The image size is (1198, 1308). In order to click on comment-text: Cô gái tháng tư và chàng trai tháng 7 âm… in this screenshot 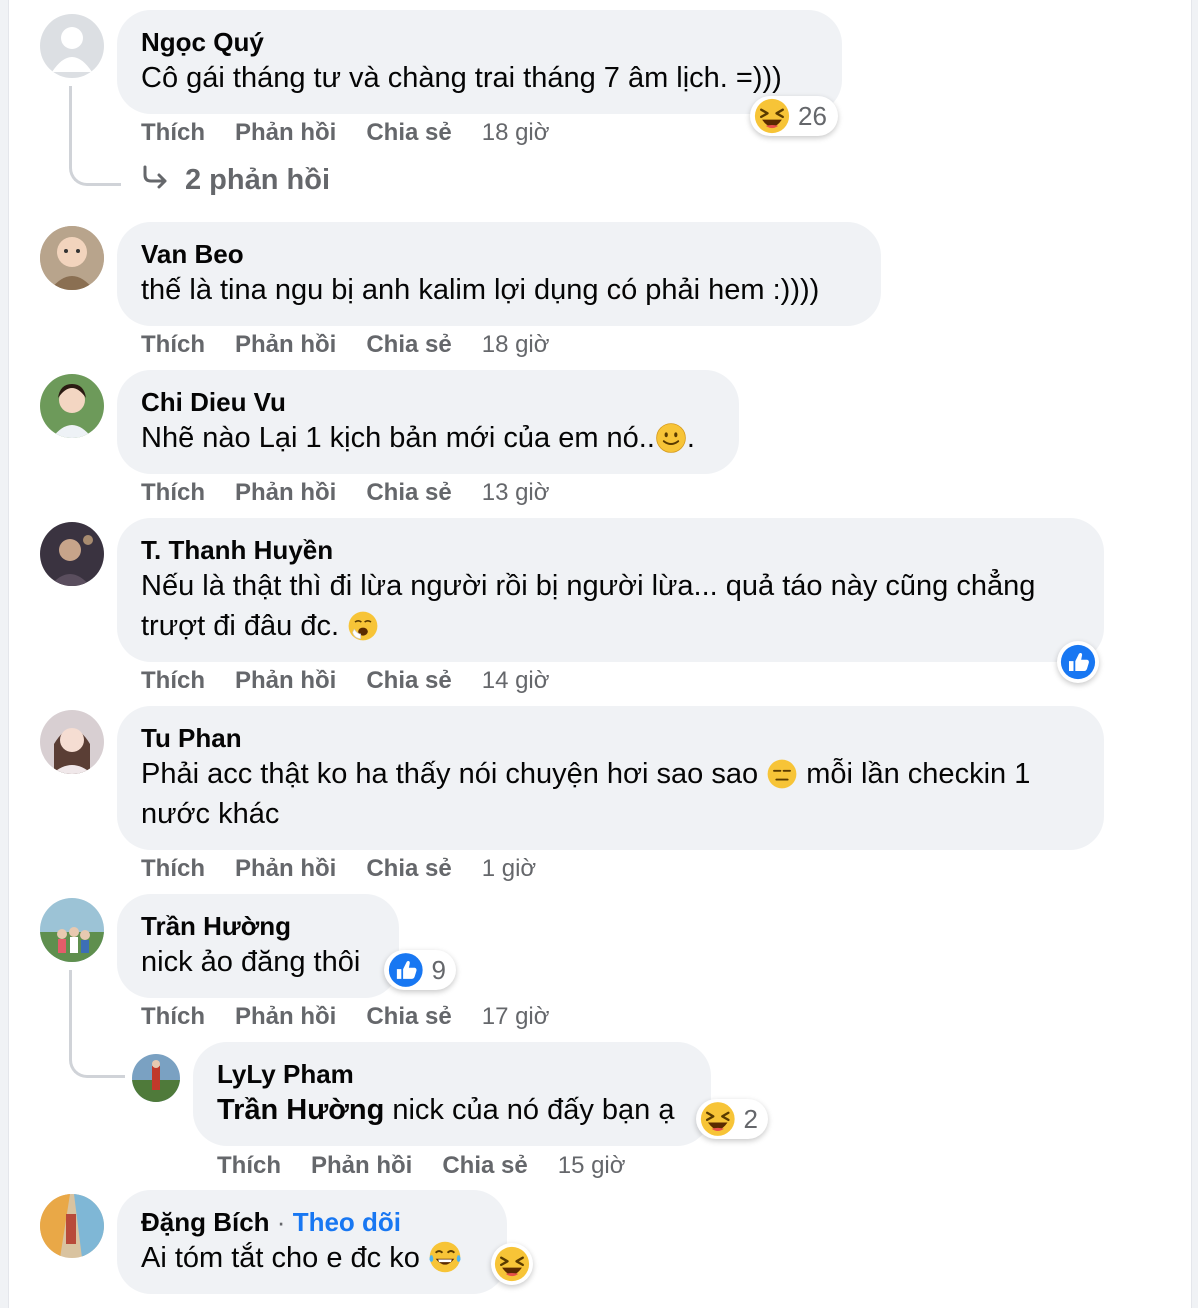, I will do `click(461, 78)`.